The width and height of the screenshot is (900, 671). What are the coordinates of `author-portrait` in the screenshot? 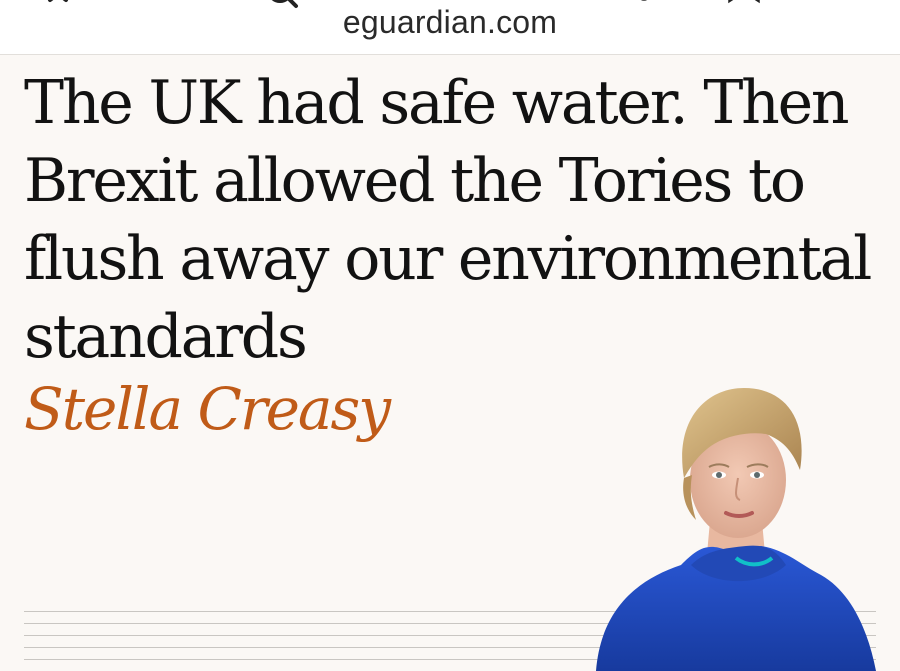 It's located at (736, 529).